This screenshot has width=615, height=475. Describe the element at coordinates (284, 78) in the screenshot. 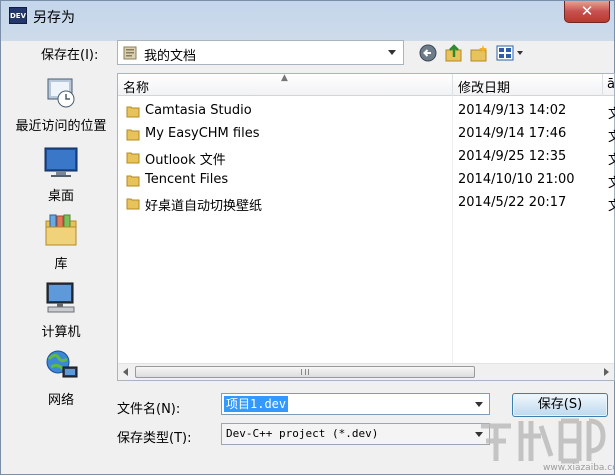

I see `sort-ascending-icon: ▲` at that location.